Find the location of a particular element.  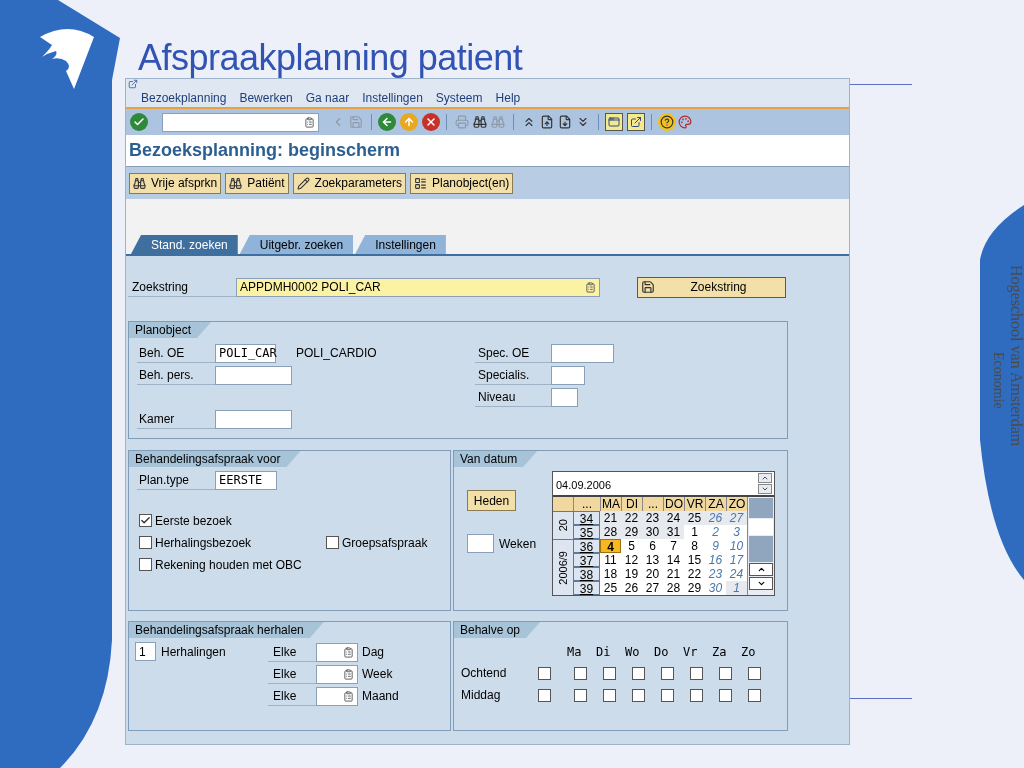

back-icon is located at coordinates (387, 122).